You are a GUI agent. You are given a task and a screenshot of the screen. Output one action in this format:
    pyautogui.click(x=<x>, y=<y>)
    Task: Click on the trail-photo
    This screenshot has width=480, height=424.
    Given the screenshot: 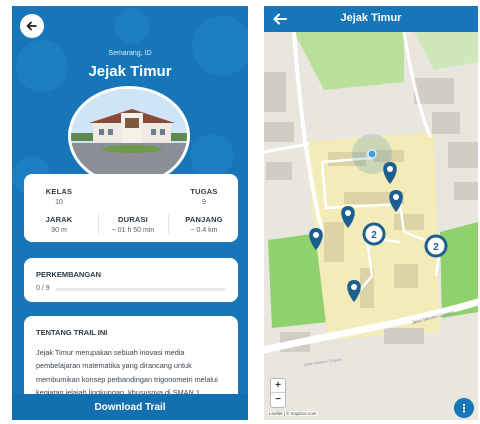 What is the action you would take?
    pyautogui.click(x=129, y=136)
    